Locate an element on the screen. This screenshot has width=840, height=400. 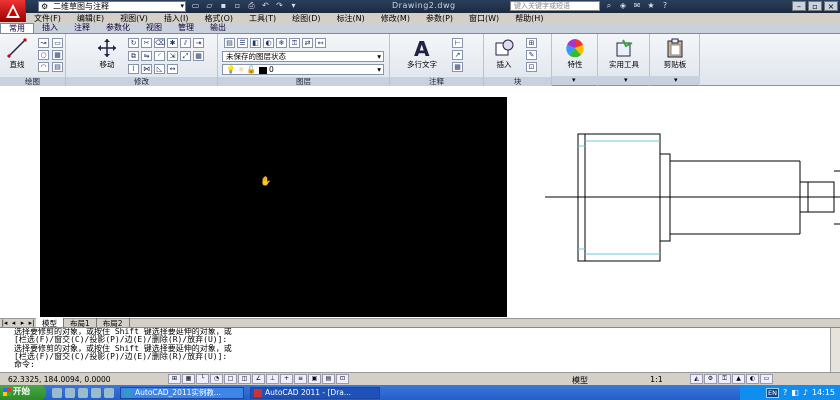
open-file-icon: ▱ is located at coordinates (209, 6).